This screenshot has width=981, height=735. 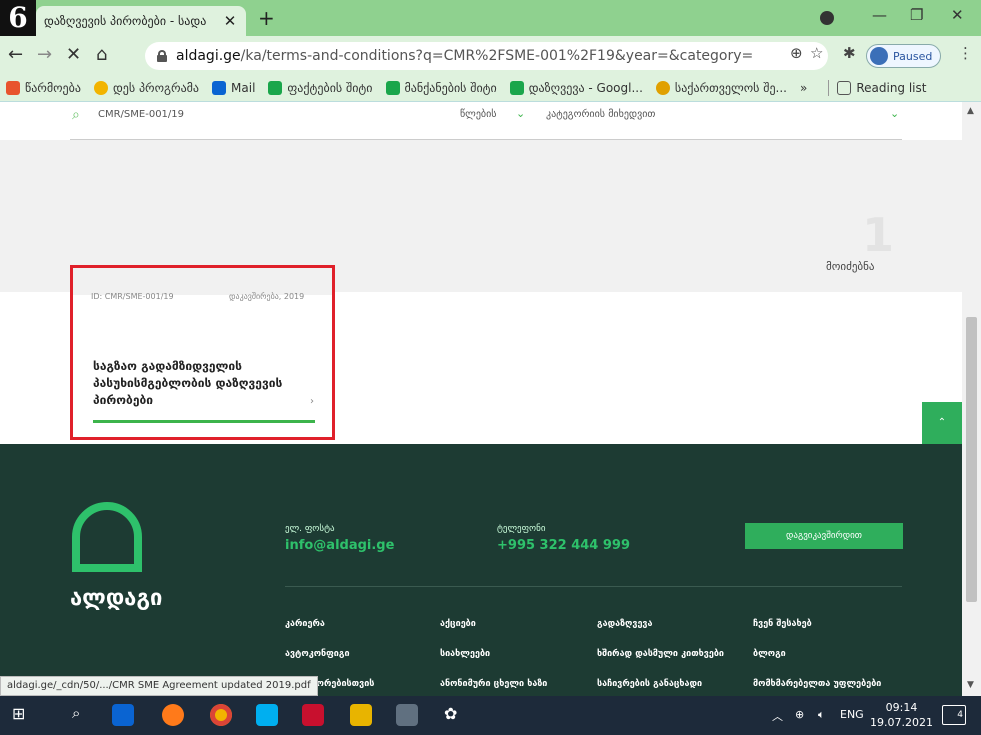 I want to click on bookmarks-more-button: », so click(x=803, y=88).